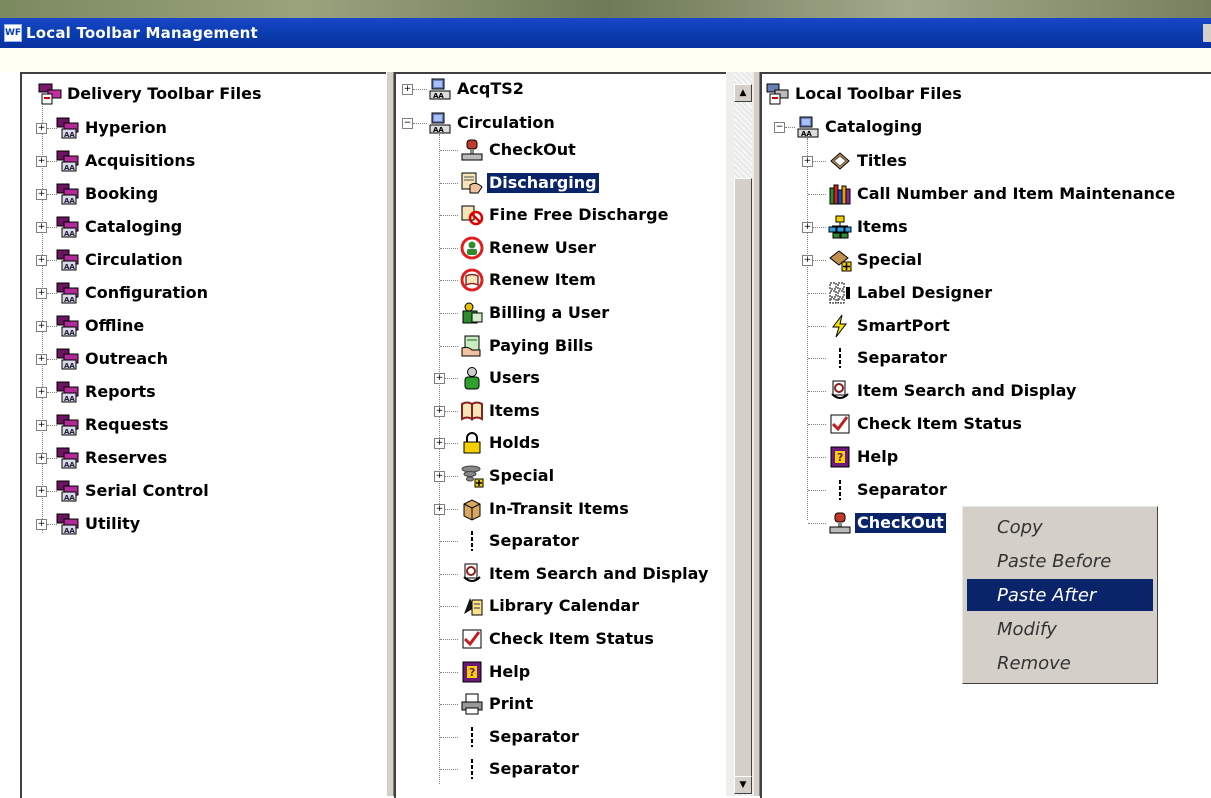  I want to click on menu-item-modify: Modify, so click(1060, 629).